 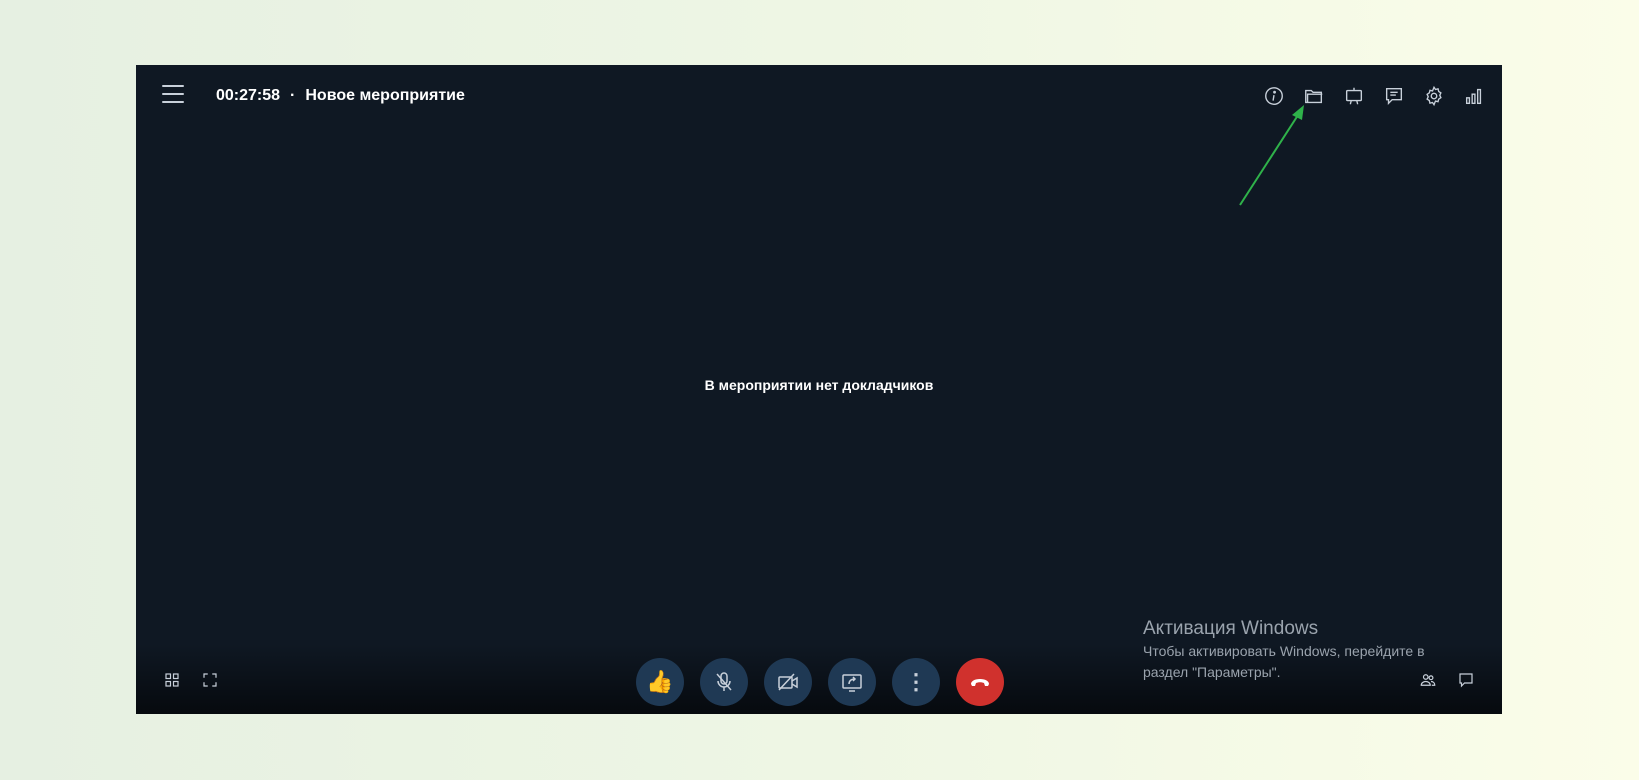 I want to click on chat-list-icon, so click(x=1394, y=96).